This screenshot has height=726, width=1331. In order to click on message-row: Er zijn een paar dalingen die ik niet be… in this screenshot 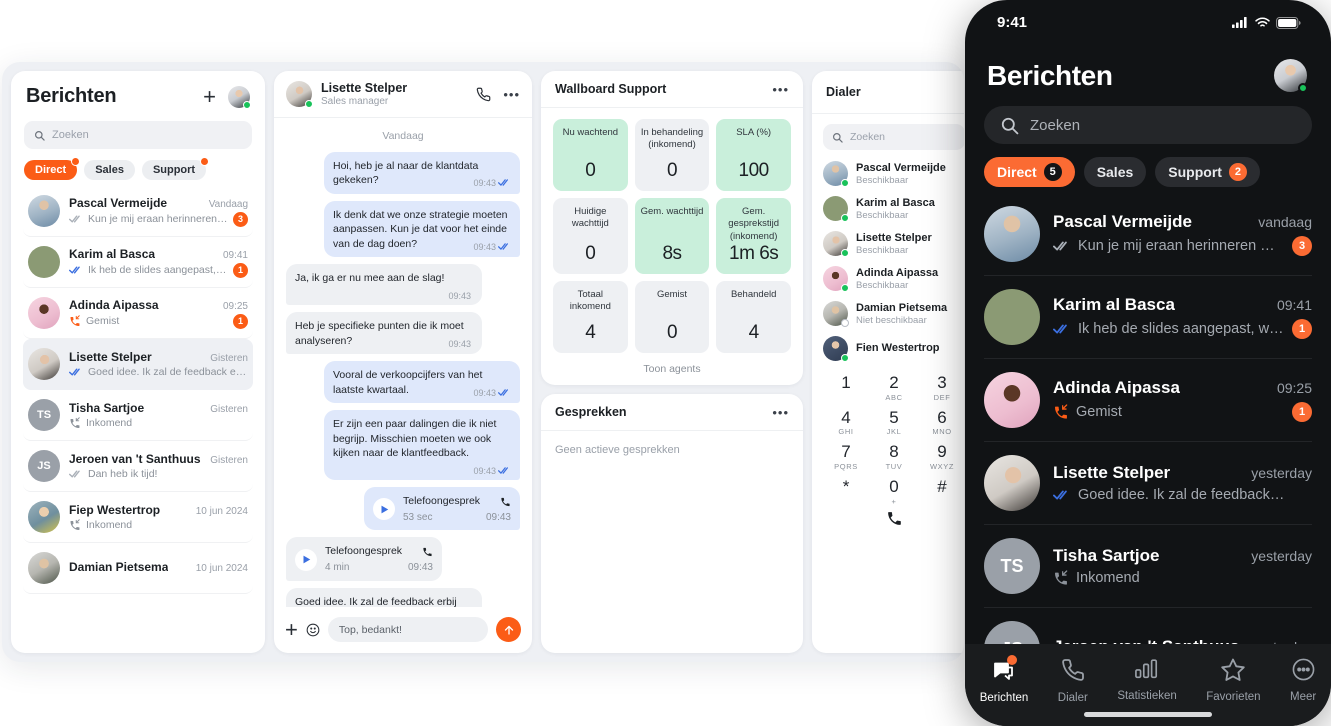, I will do `click(403, 445)`.